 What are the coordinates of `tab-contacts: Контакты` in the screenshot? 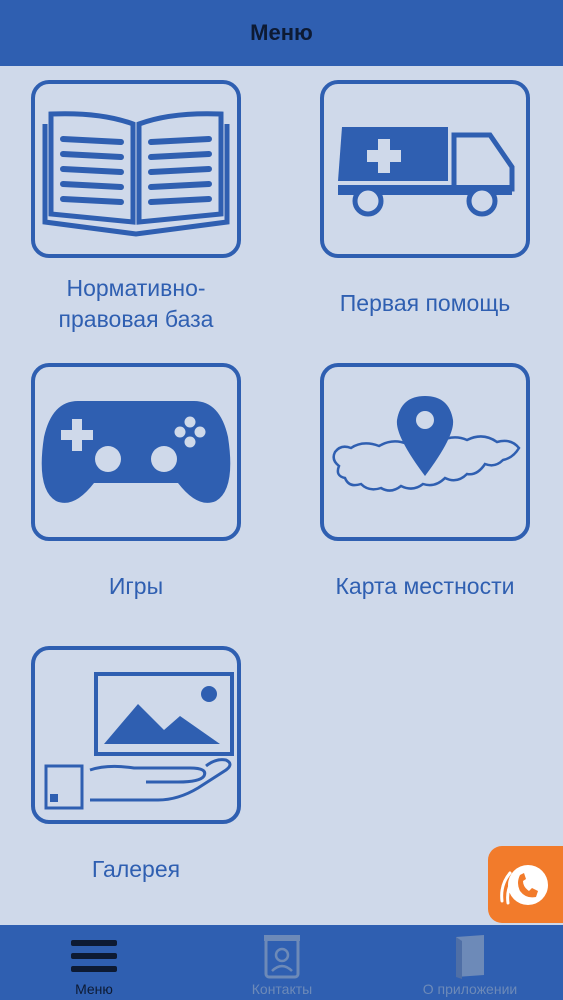 It's located at (282, 962).